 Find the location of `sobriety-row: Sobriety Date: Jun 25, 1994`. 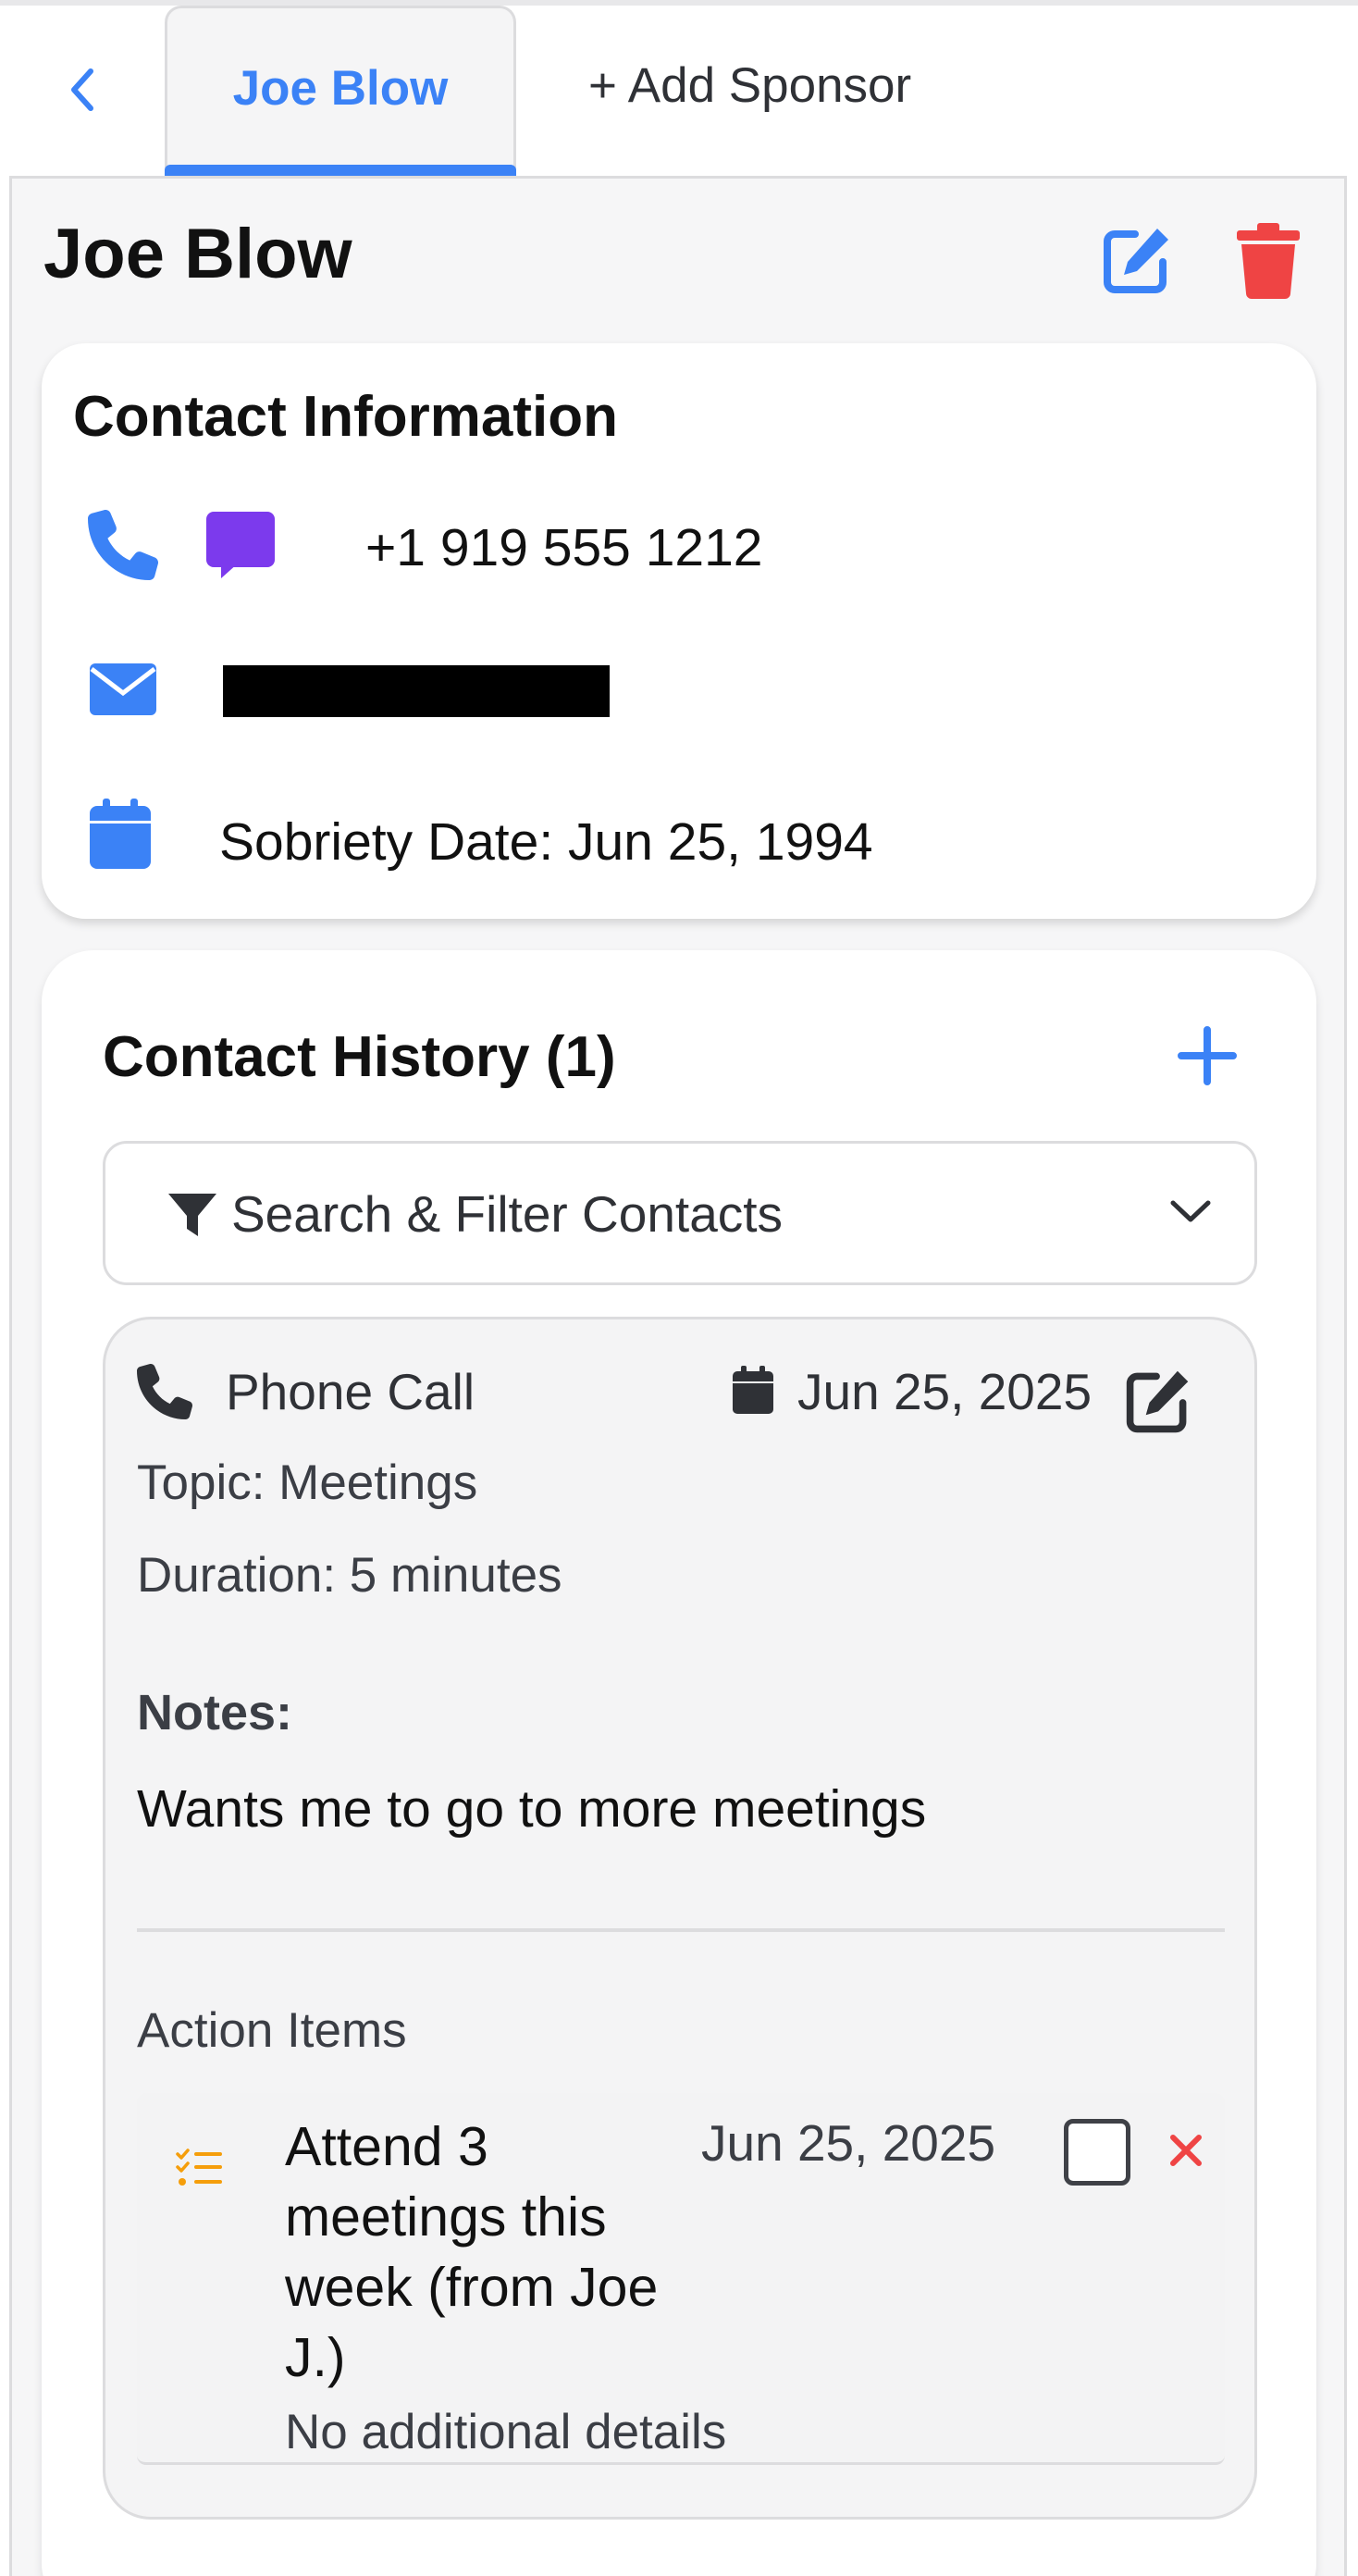

sobriety-row: Sobriety Date: Jun 25, 1994 is located at coordinates (679, 837).